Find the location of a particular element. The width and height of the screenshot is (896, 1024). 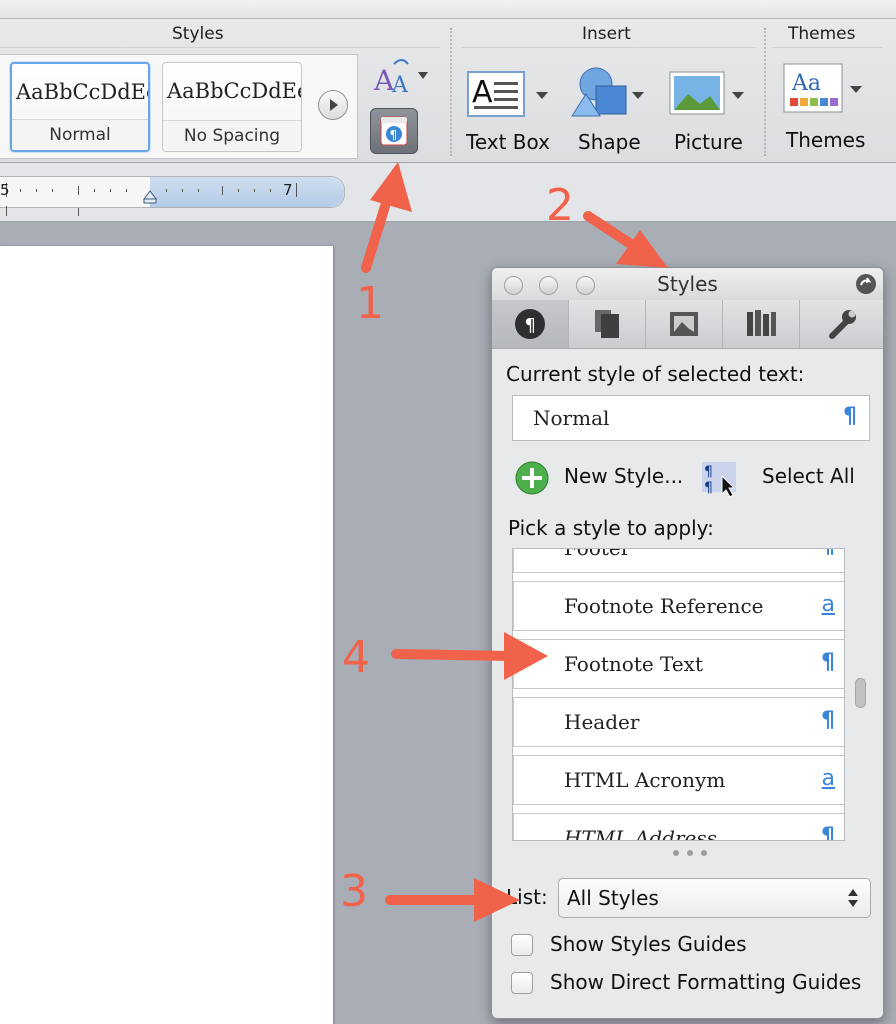

paragraph-styles-icon: ¶ is located at coordinates (394, 131).